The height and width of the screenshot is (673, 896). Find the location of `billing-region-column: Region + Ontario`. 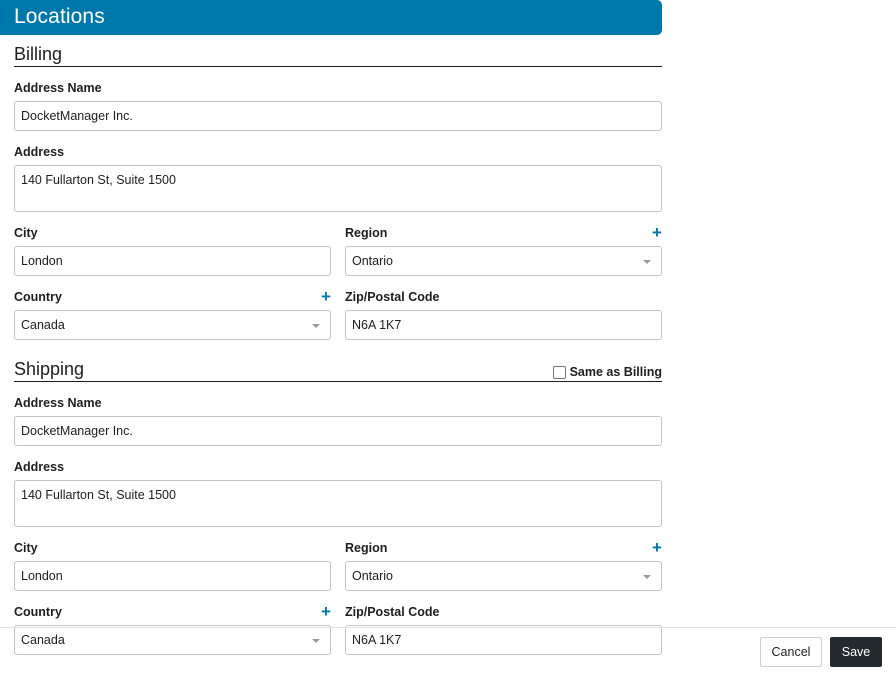

billing-region-column: Region + Ontario is located at coordinates (503, 250).